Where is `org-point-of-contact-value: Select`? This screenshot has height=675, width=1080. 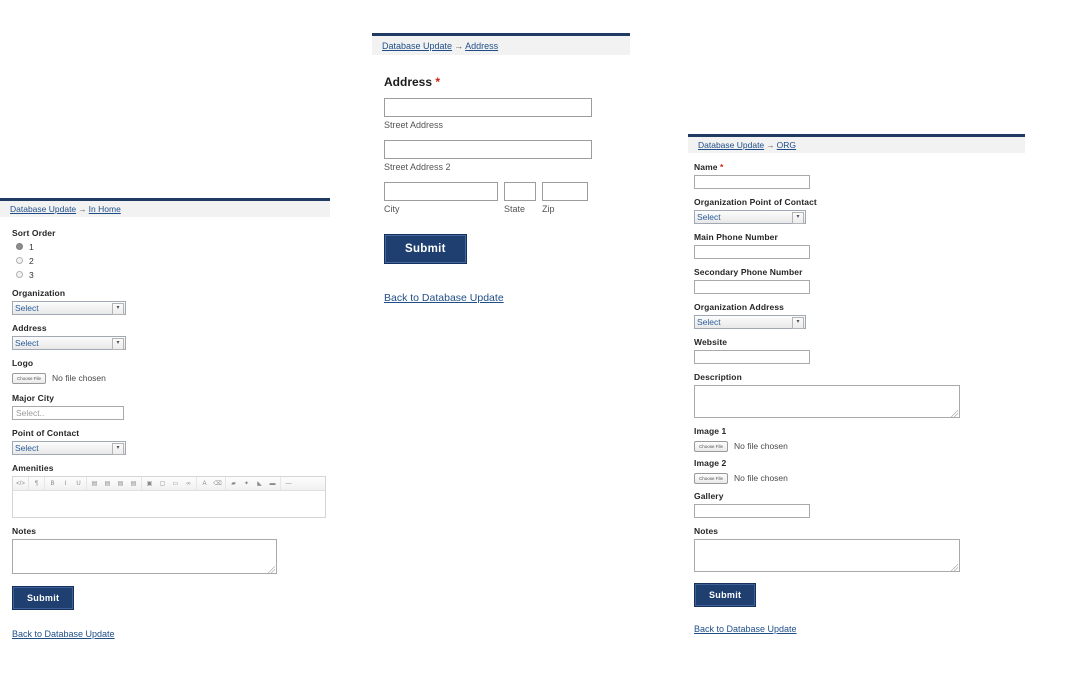 org-point-of-contact-value: Select is located at coordinates (709, 217).